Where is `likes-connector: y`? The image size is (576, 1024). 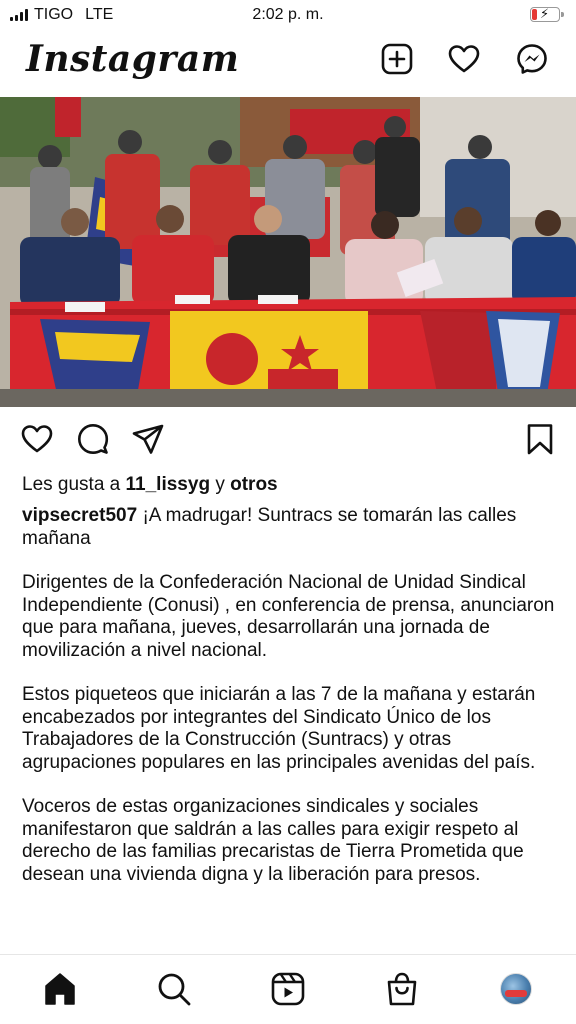
likes-connector: y is located at coordinates (220, 484).